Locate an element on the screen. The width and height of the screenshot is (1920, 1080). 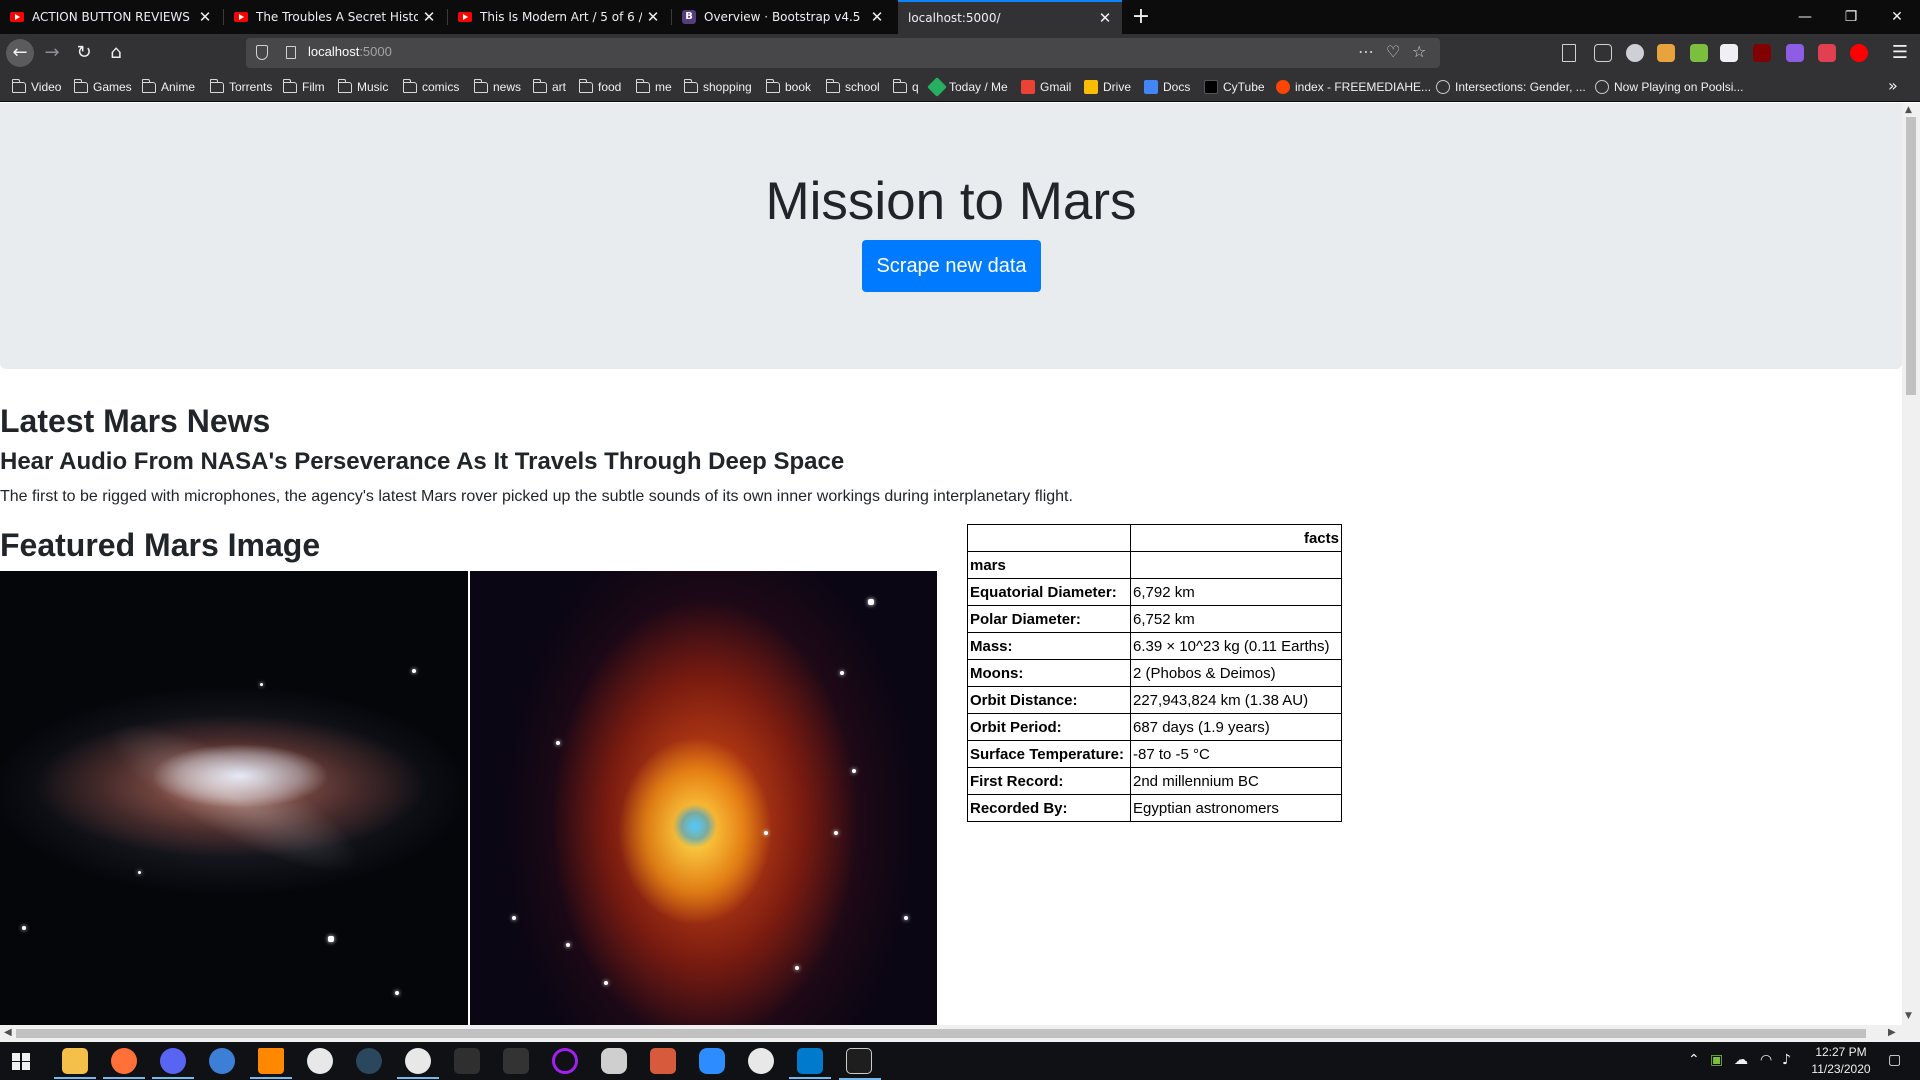
scrape-new-data-button: Scrape new data is located at coordinates (951, 266).